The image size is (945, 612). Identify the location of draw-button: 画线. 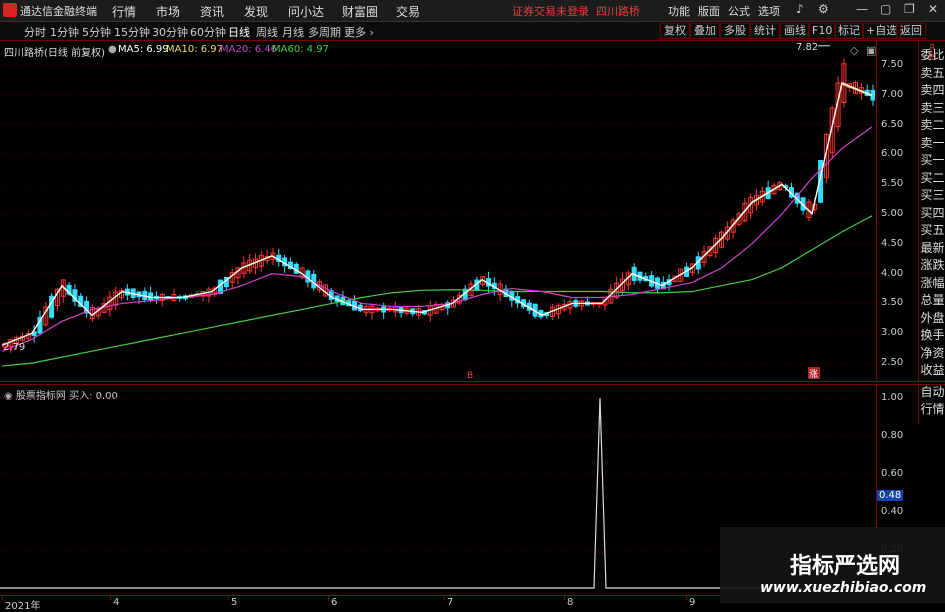
(795, 31).